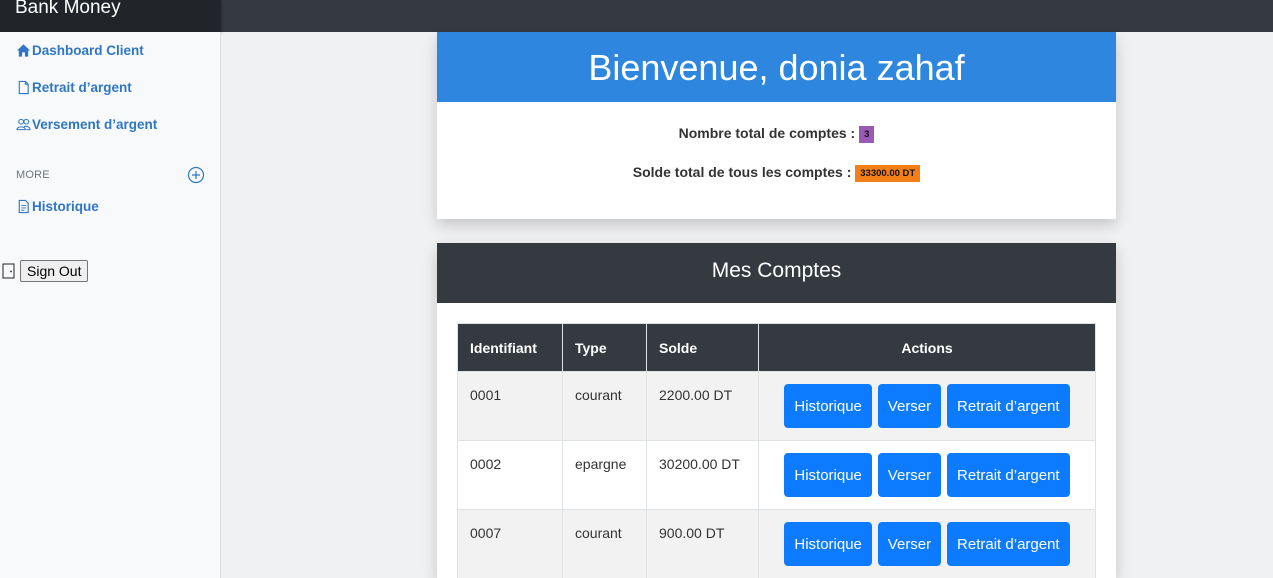  Describe the element at coordinates (867, 134) in the screenshot. I see `accounts-count-badge: 3` at that location.